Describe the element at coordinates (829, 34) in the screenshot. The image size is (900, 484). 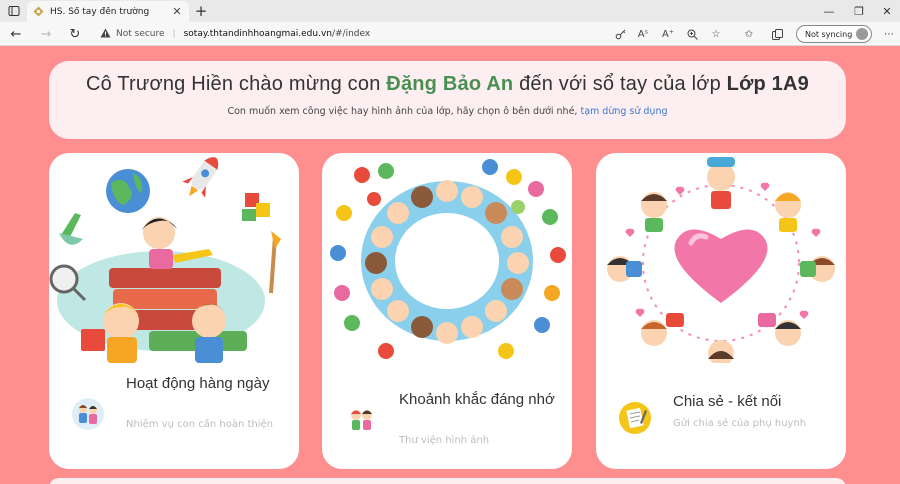
I see `sync-label: Not syncing` at that location.